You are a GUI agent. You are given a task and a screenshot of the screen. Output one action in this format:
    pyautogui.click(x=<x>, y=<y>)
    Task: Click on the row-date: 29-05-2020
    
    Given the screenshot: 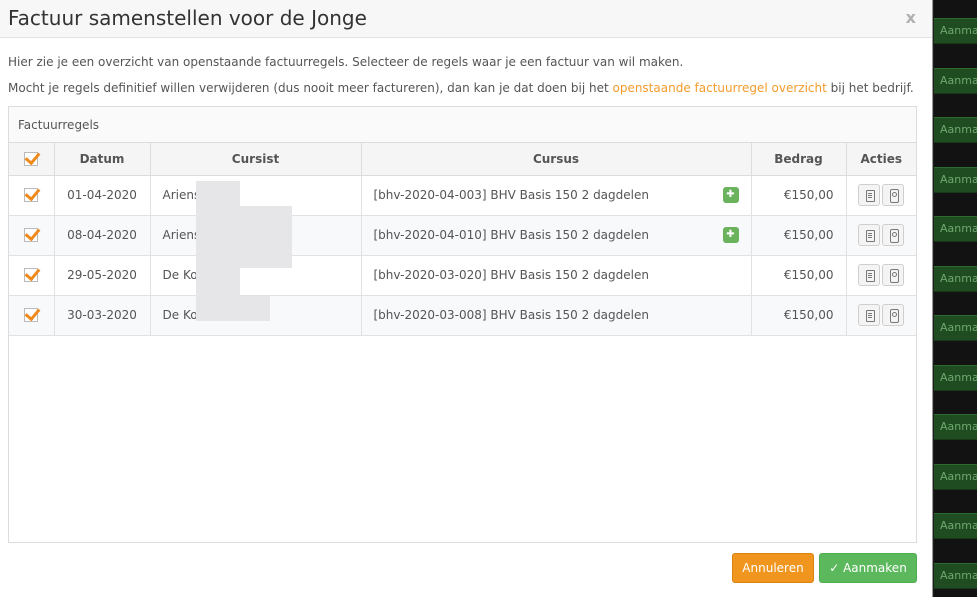 What is the action you would take?
    pyautogui.click(x=102, y=275)
    